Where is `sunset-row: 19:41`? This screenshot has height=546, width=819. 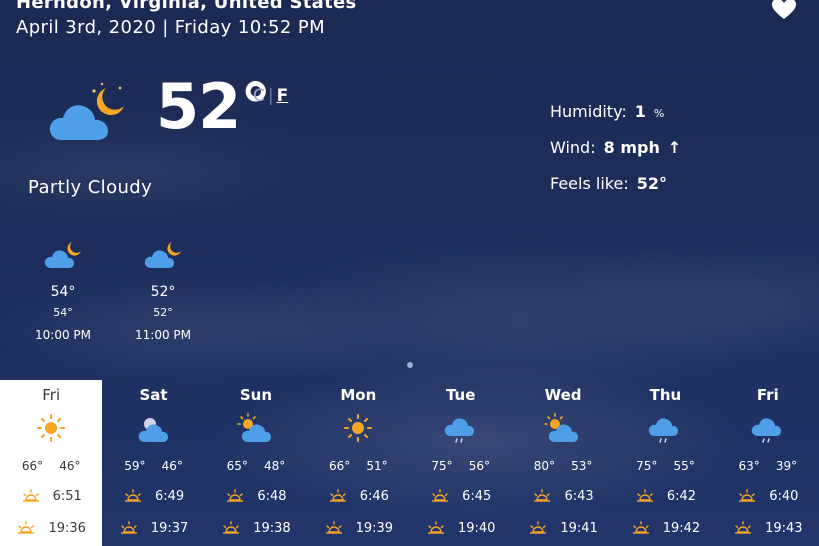 sunset-row: 19:41 is located at coordinates (563, 528).